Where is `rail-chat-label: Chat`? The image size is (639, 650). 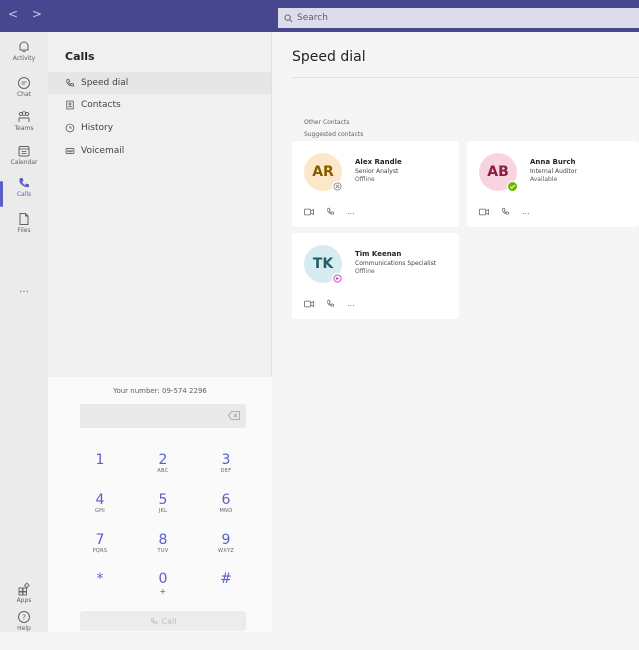 rail-chat-label: Chat is located at coordinates (24, 94).